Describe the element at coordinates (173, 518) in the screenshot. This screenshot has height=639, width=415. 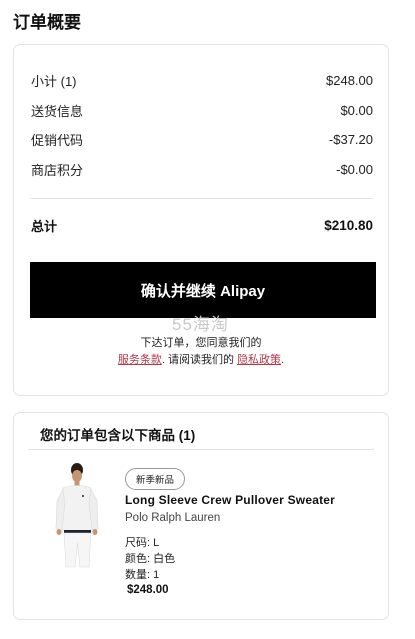
I see `product-brand: Polo Ralph Lauren` at that location.